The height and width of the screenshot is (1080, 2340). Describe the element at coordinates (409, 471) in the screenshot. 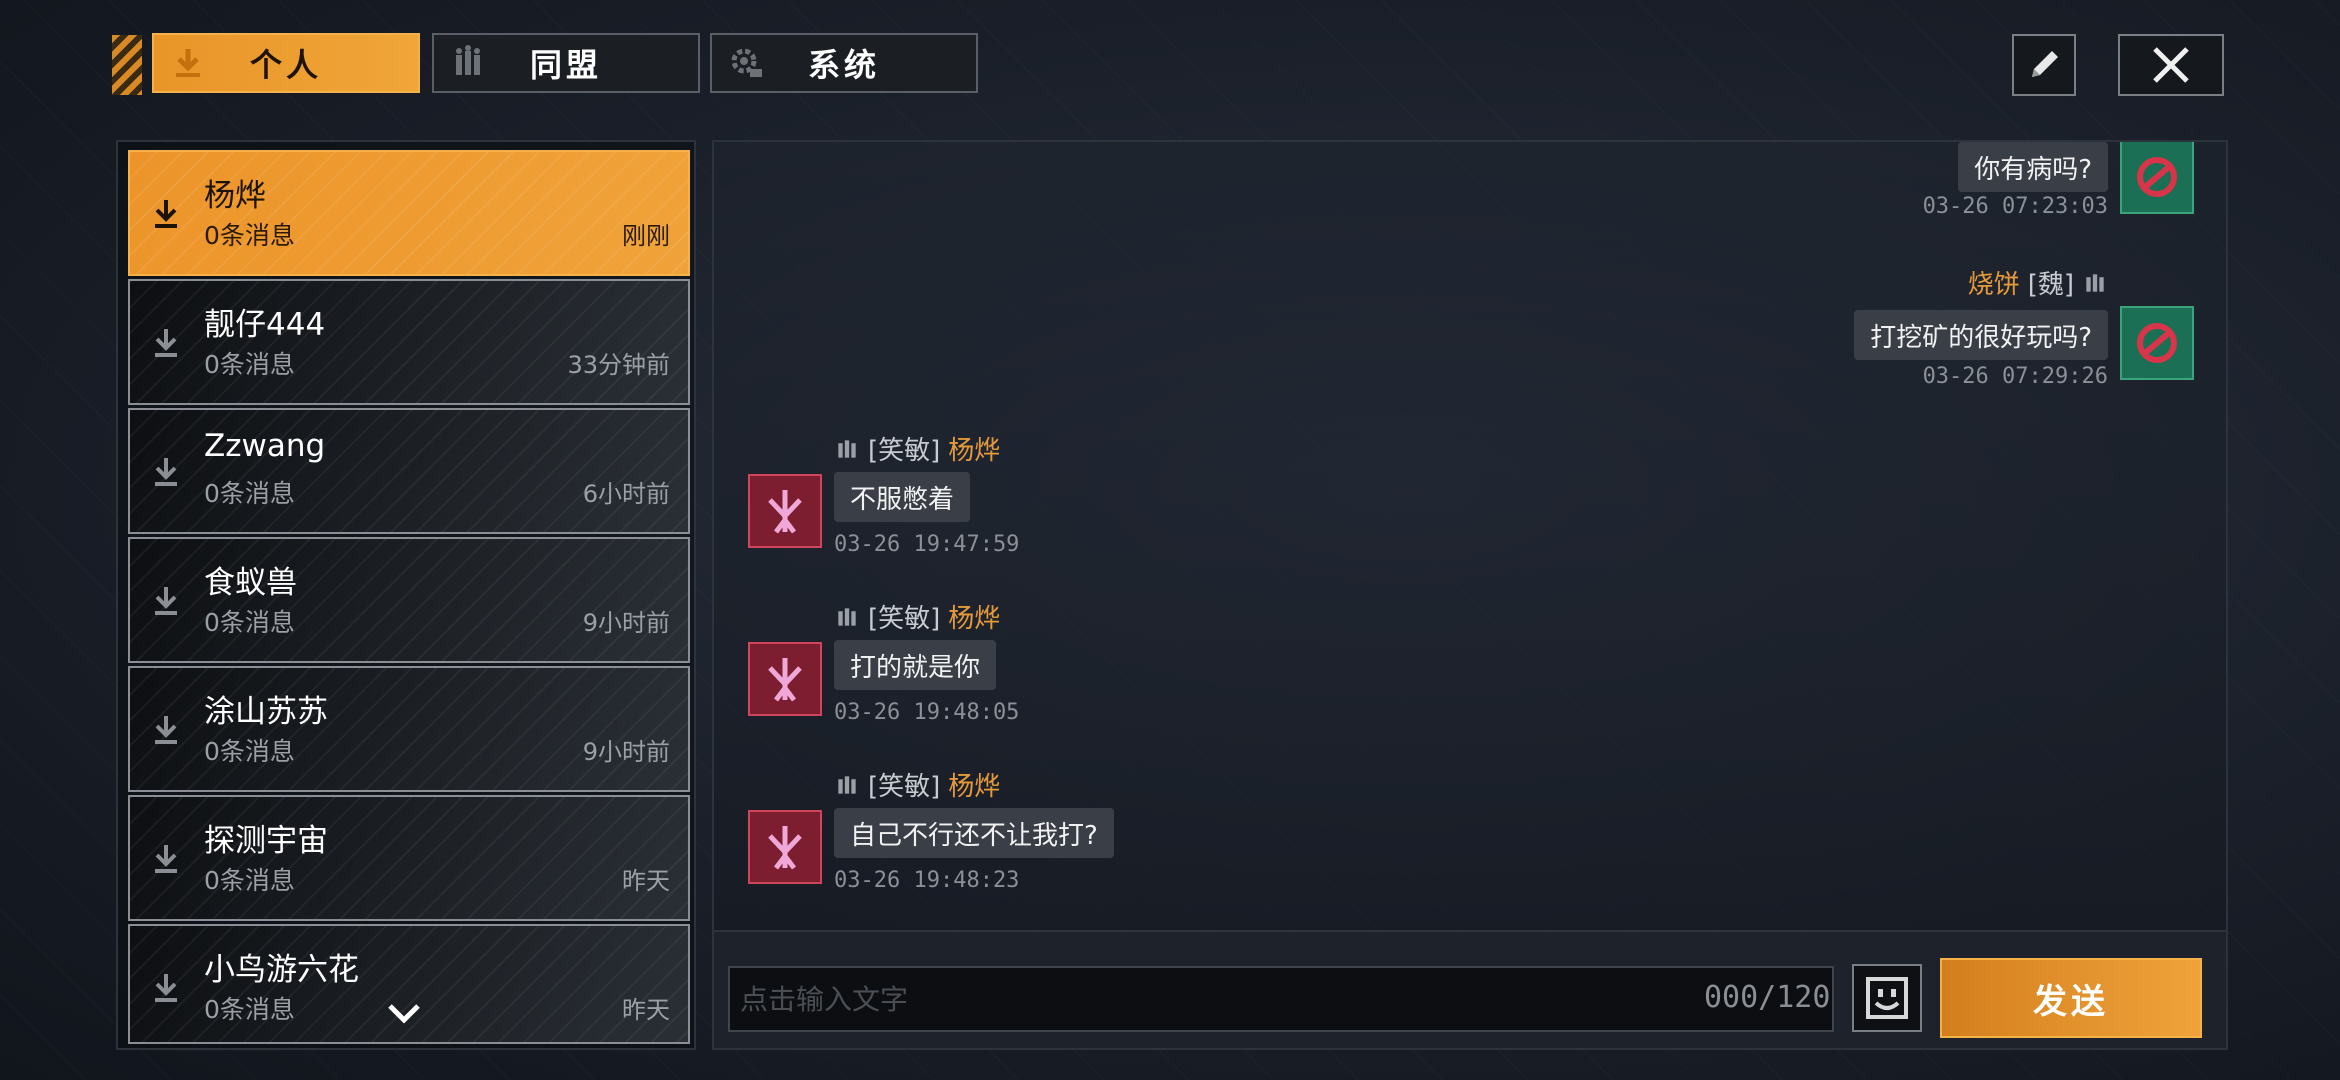

I see `contact-item: Zzwang 0条消息 6小时前` at that location.